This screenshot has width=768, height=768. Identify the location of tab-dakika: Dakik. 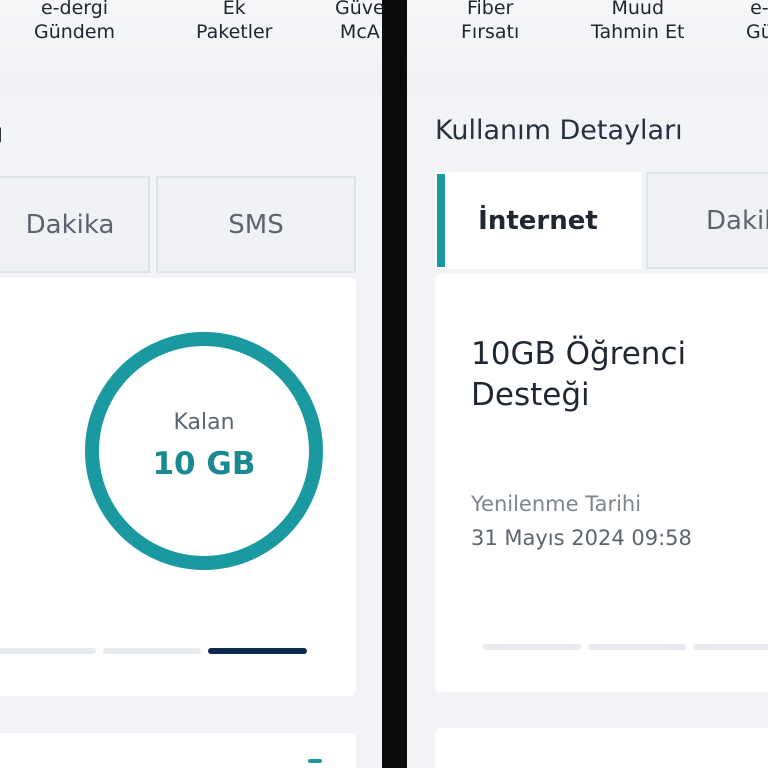
(707, 220).